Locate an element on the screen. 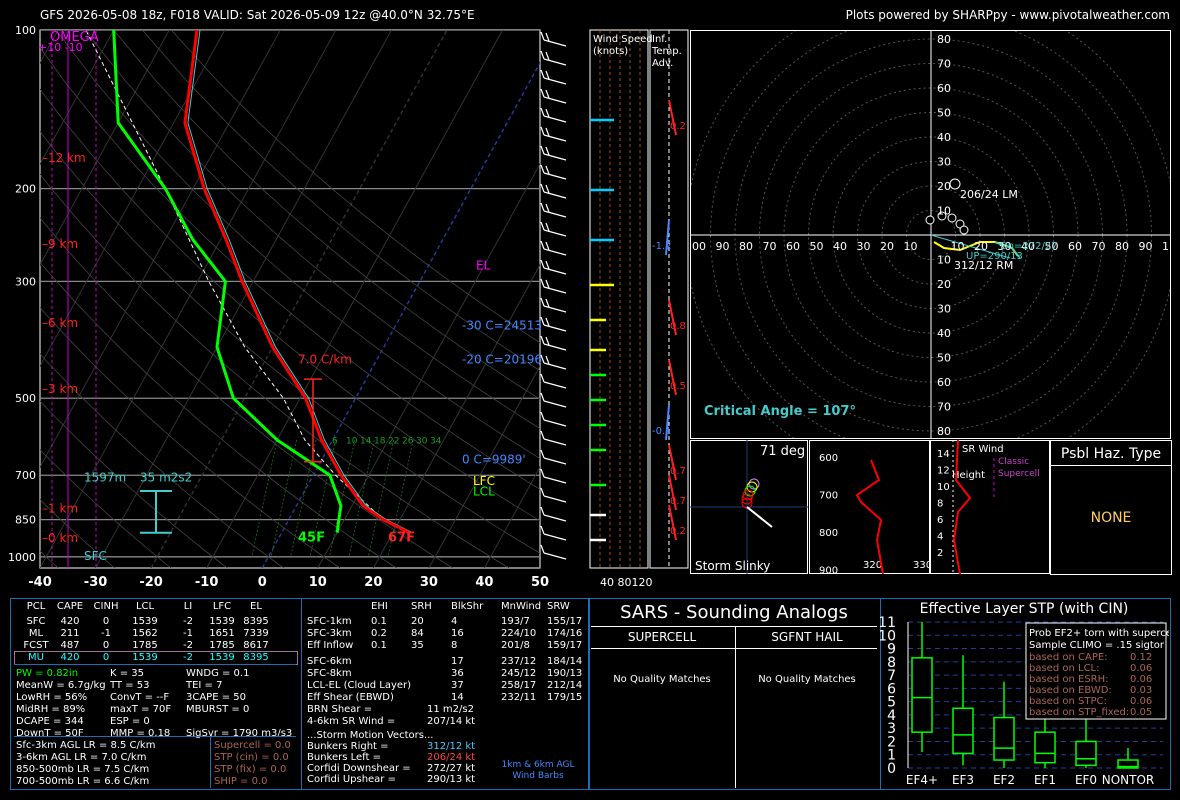 This screenshot has width=1180, height=800. index-value: PW = 0.82in is located at coordinates (47, 673).